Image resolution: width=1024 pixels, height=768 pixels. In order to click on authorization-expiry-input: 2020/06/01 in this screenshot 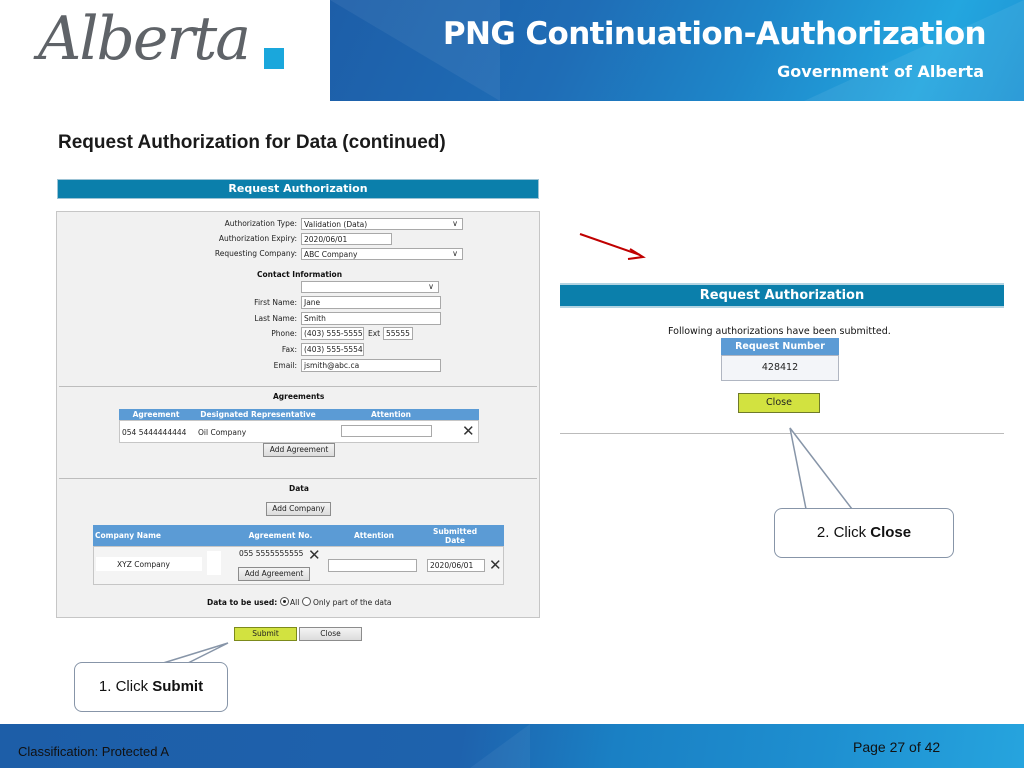, I will do `click(346, 239)`.